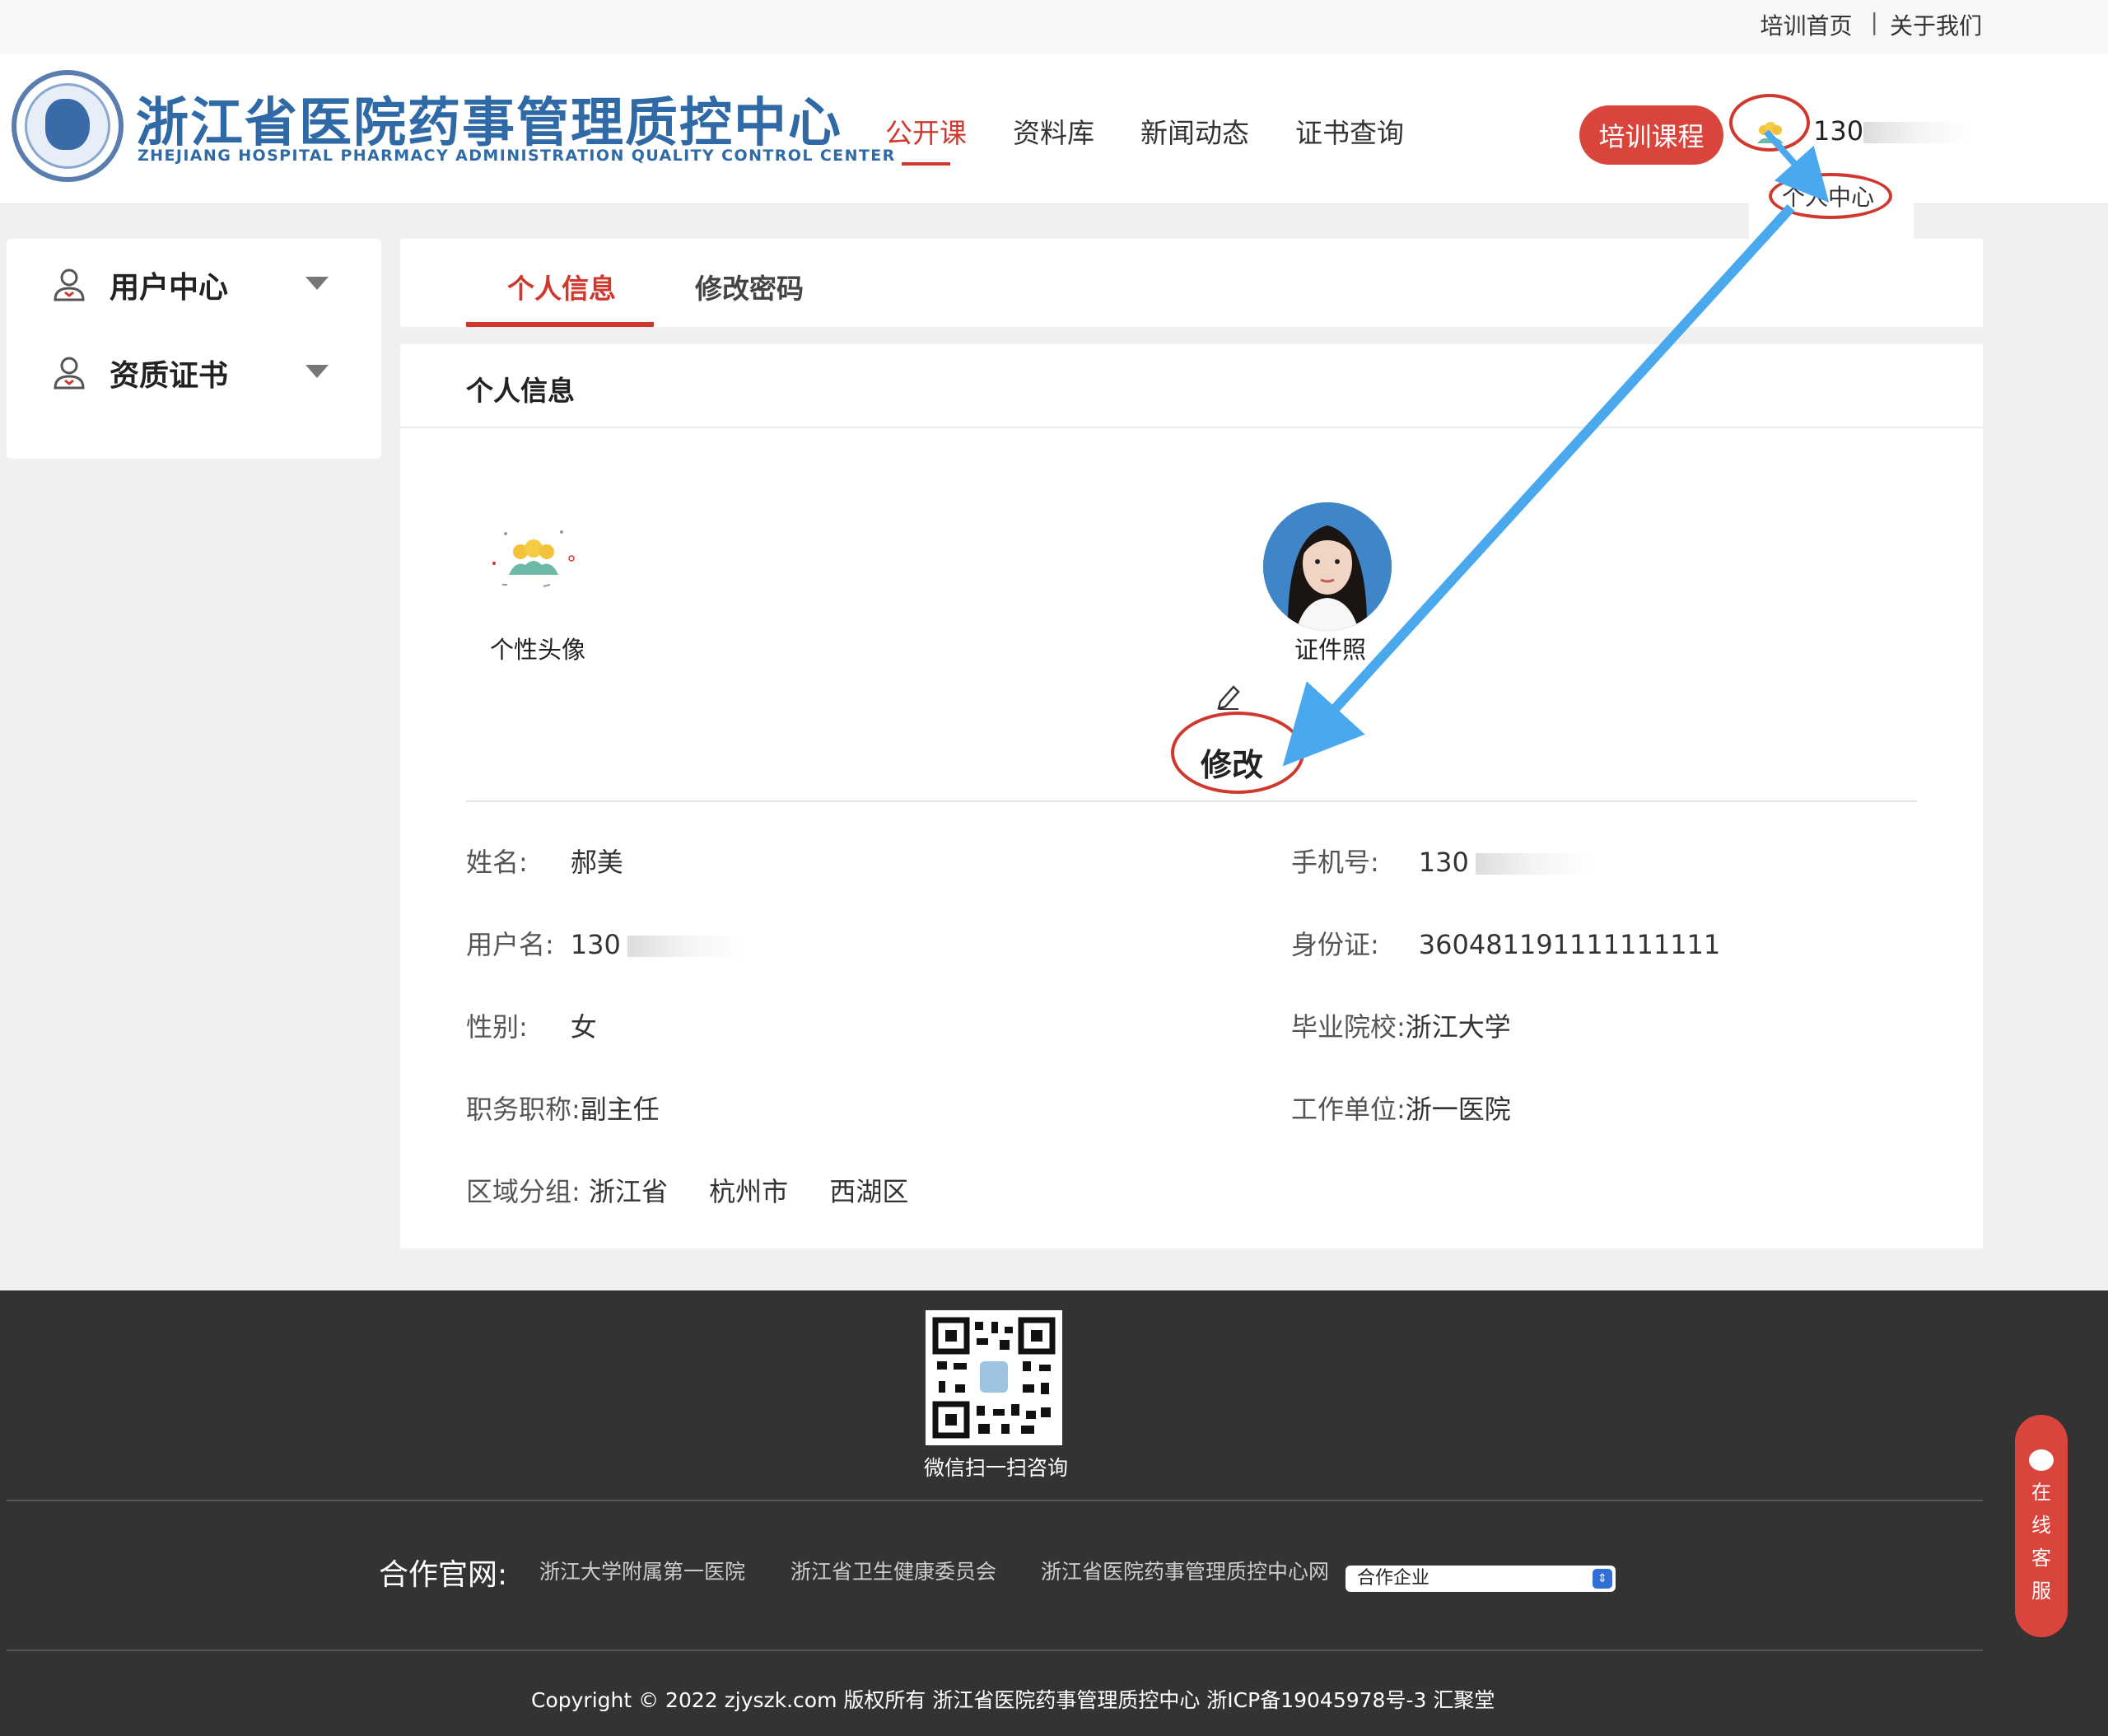 This screenshot has width=2108, height=1736. Describe the element at coordinates (1330, 650) in the screenshot. I see `photo-caption: 证件照` at that location.